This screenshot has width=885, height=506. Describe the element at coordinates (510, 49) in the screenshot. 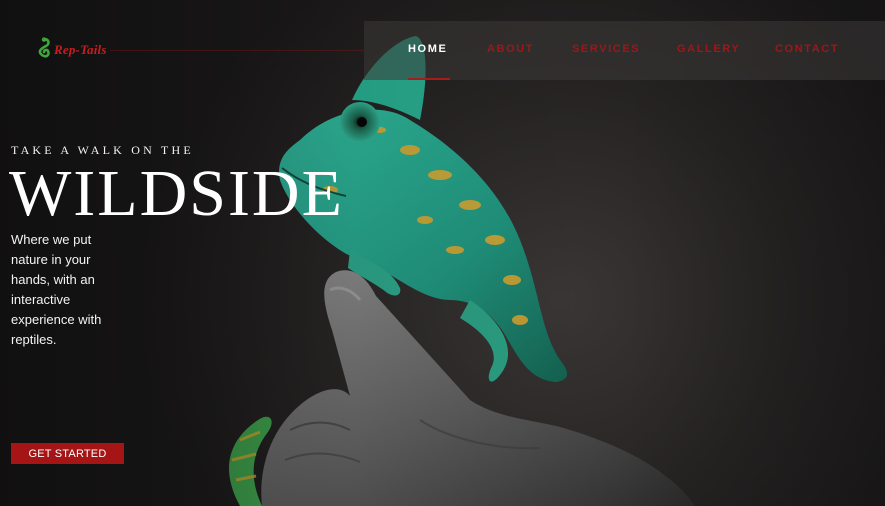

I see `nav-item-about: ABOUT` at that location.